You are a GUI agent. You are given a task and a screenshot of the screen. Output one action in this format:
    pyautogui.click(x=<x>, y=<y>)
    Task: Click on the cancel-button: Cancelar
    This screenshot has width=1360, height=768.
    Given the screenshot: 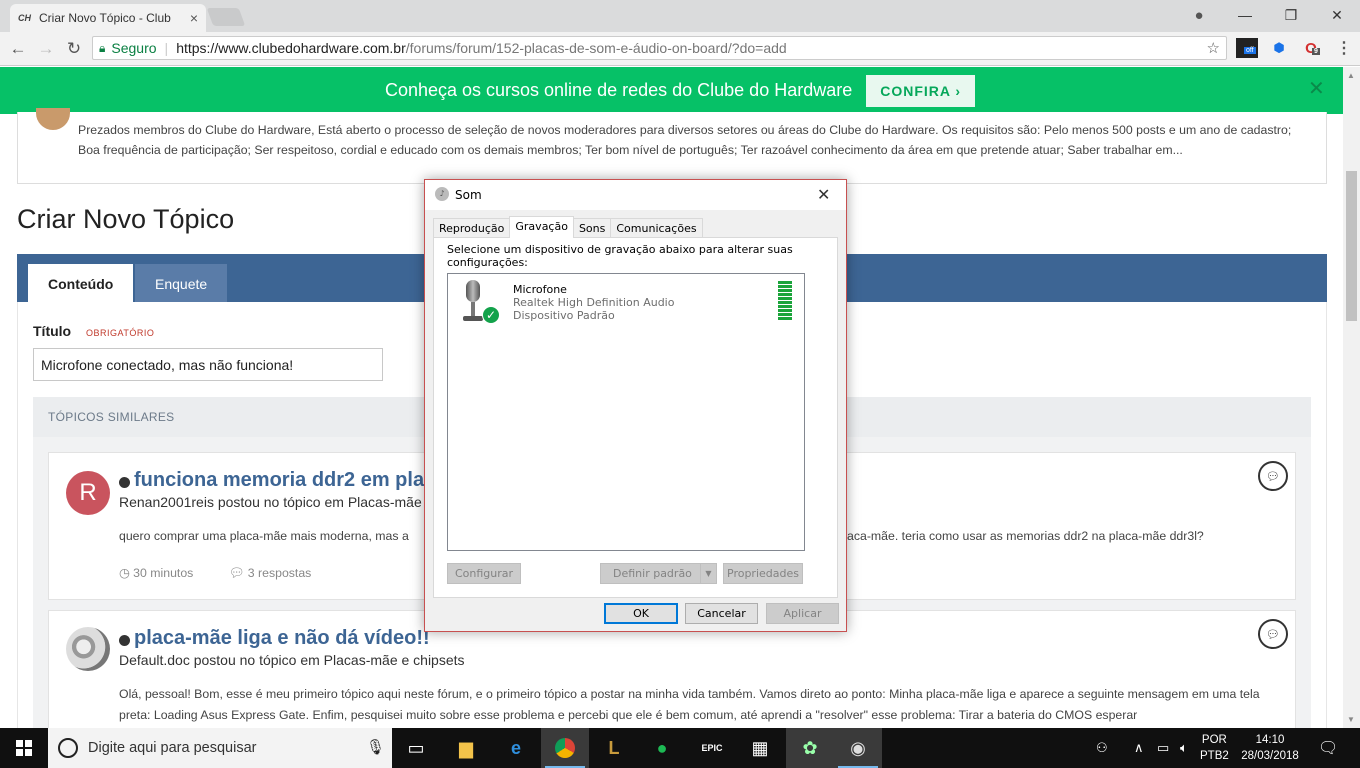 What is the action you would take?
    pyautogui.click(x=721, y=613)
    